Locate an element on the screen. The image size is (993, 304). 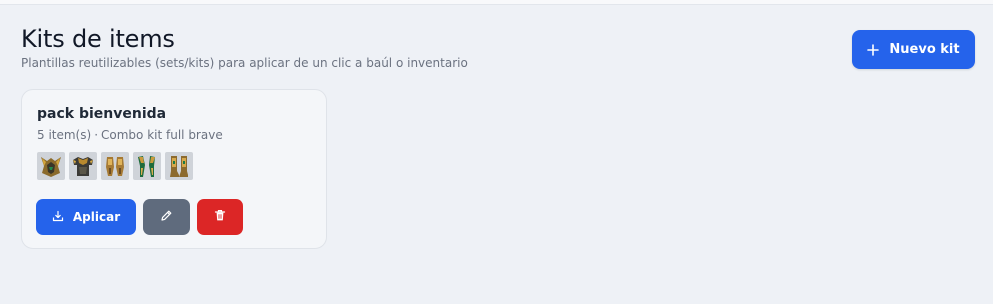
apply-kit-button: Aplicar is located at coordinates (86, 217).